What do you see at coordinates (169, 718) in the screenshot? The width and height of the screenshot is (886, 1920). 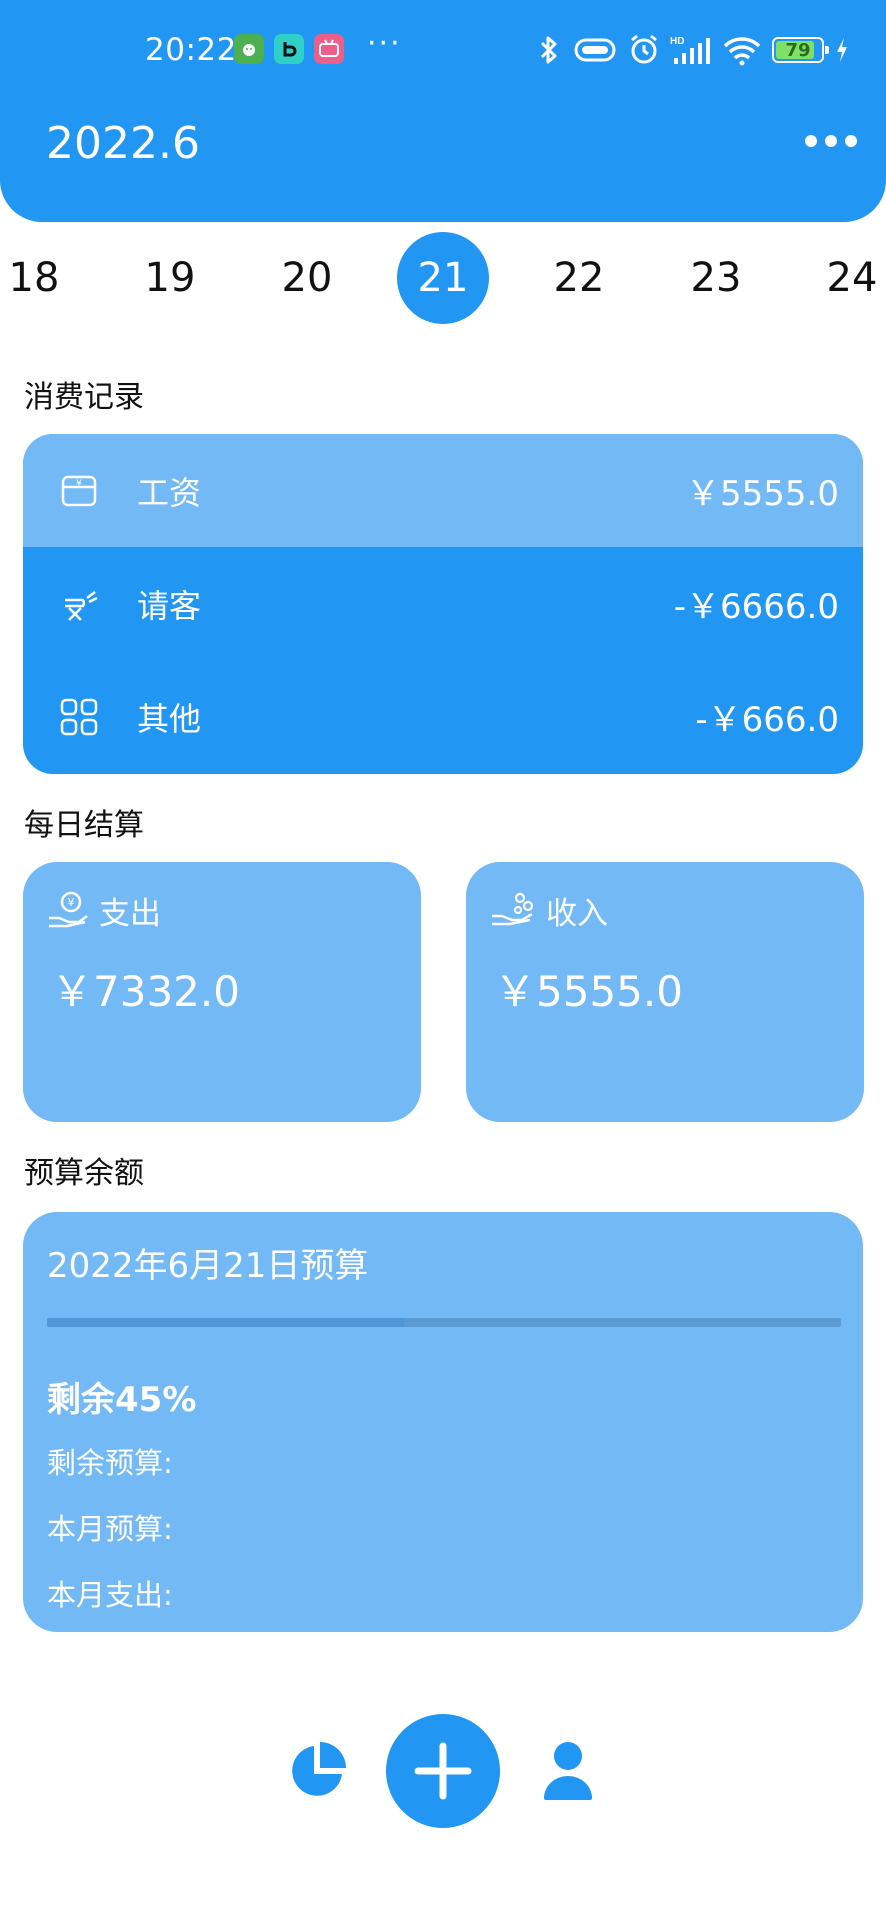 I see `record-label: 其他` at bounding box center [169, 718].